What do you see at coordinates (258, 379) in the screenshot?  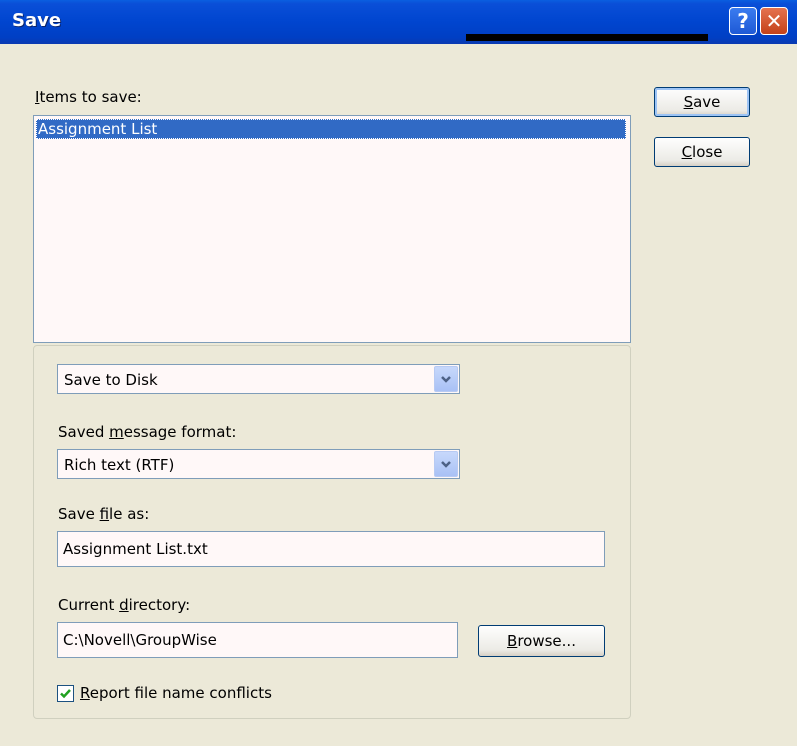 I see `destination-select: Save to Disk` at bounding box center [258, 379].